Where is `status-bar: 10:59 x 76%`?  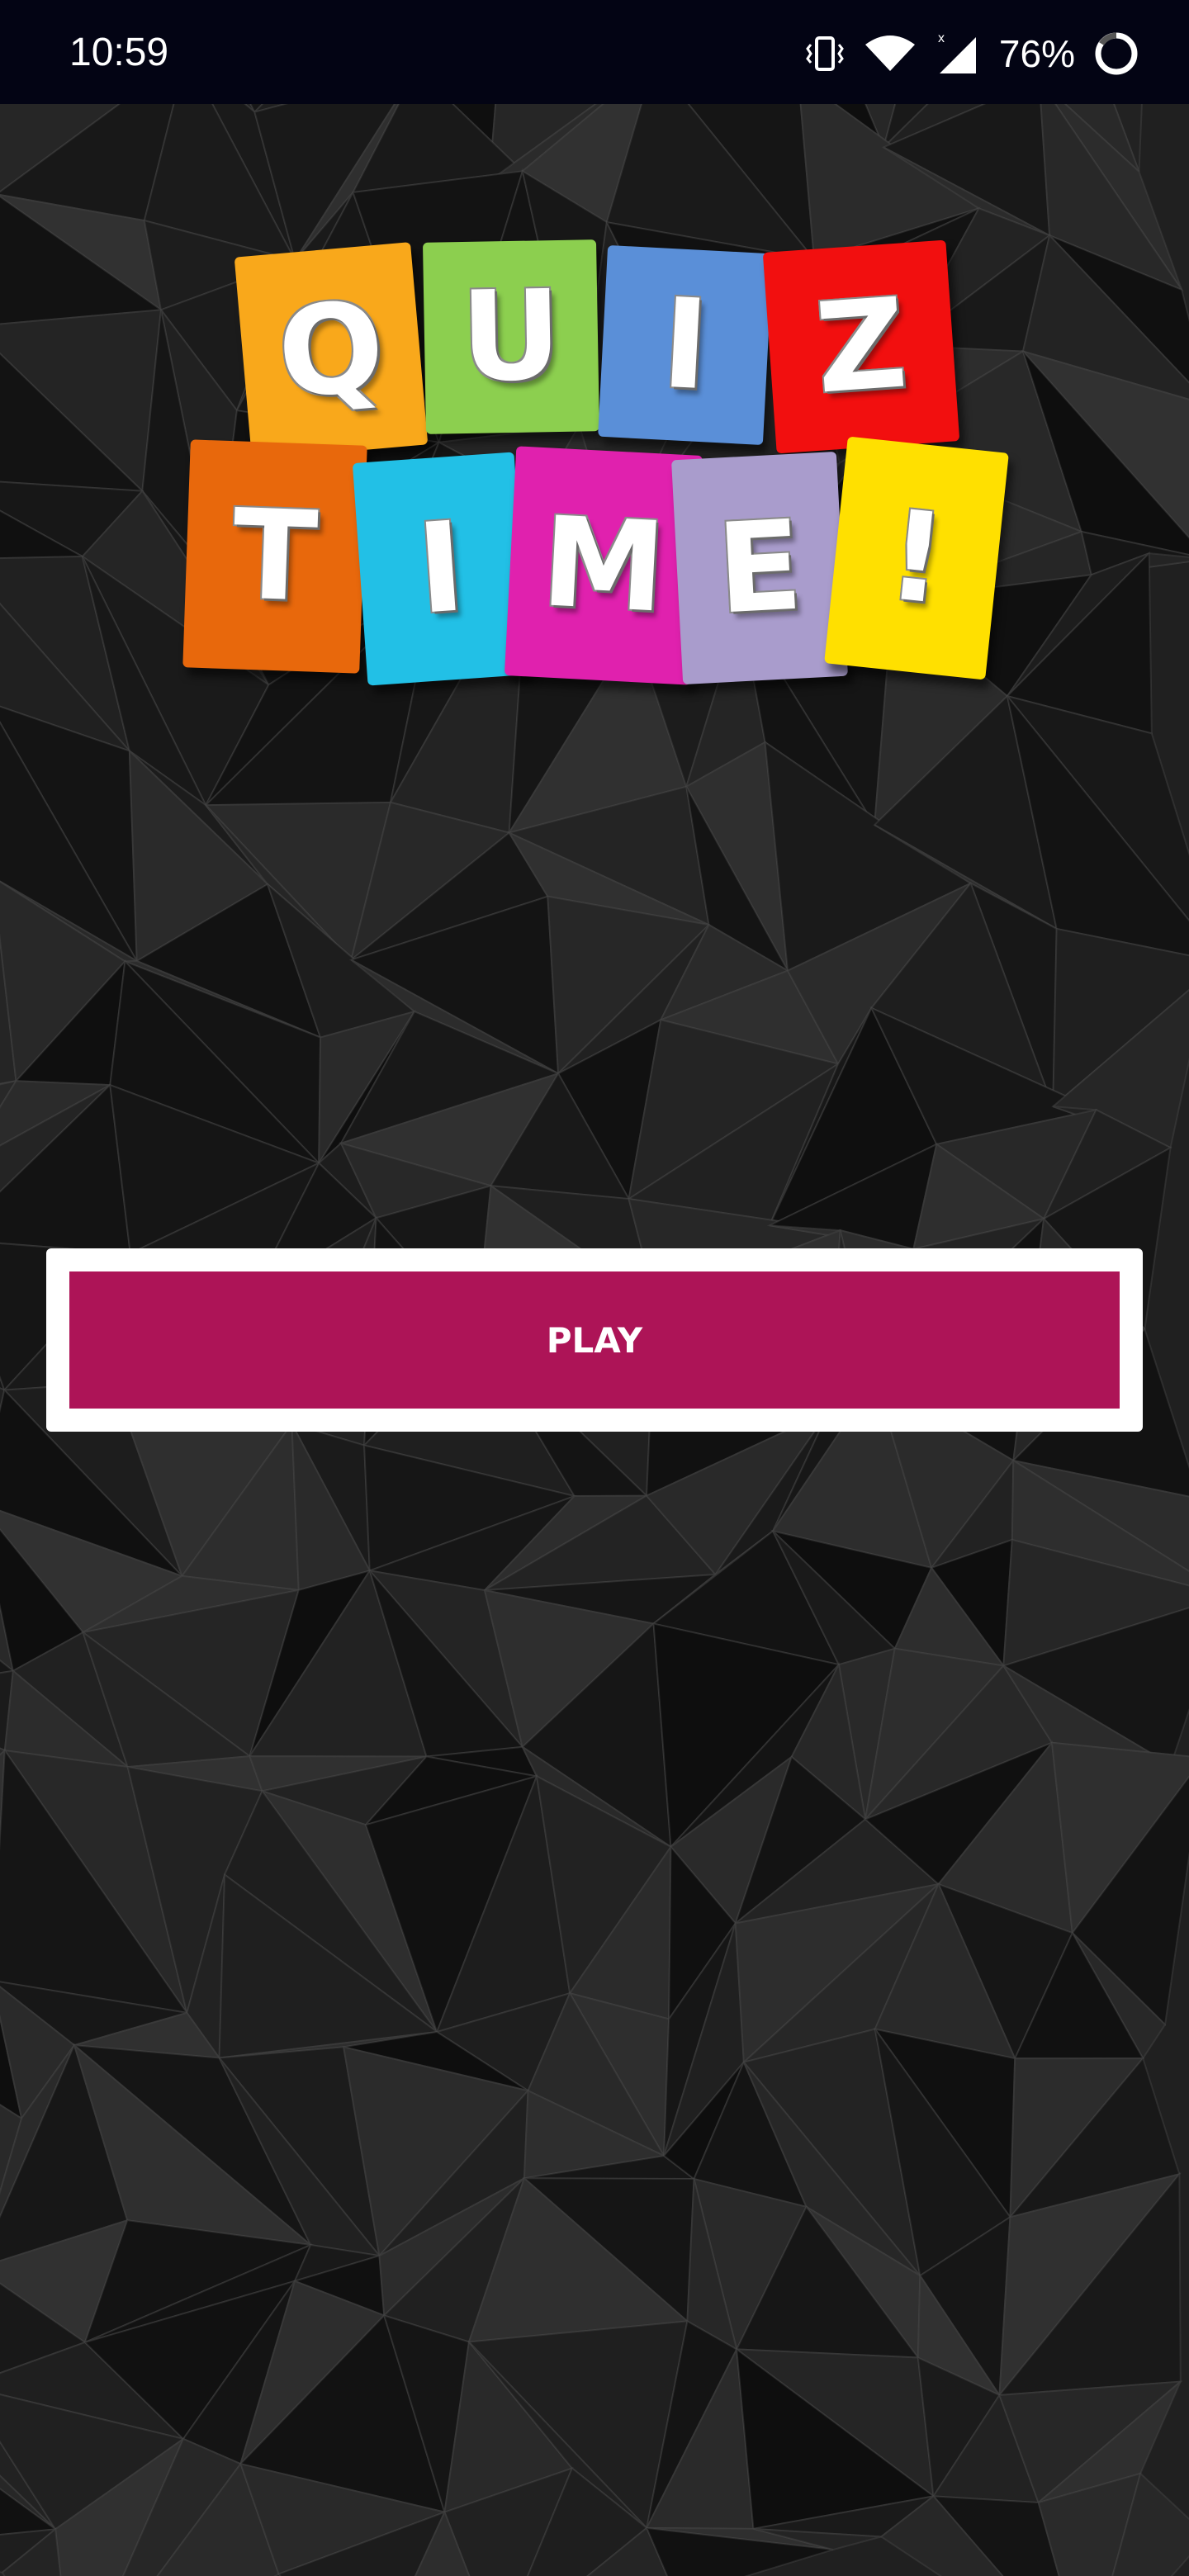 status-bar: 10:59 x 76% is located at coordinates (594, 52).